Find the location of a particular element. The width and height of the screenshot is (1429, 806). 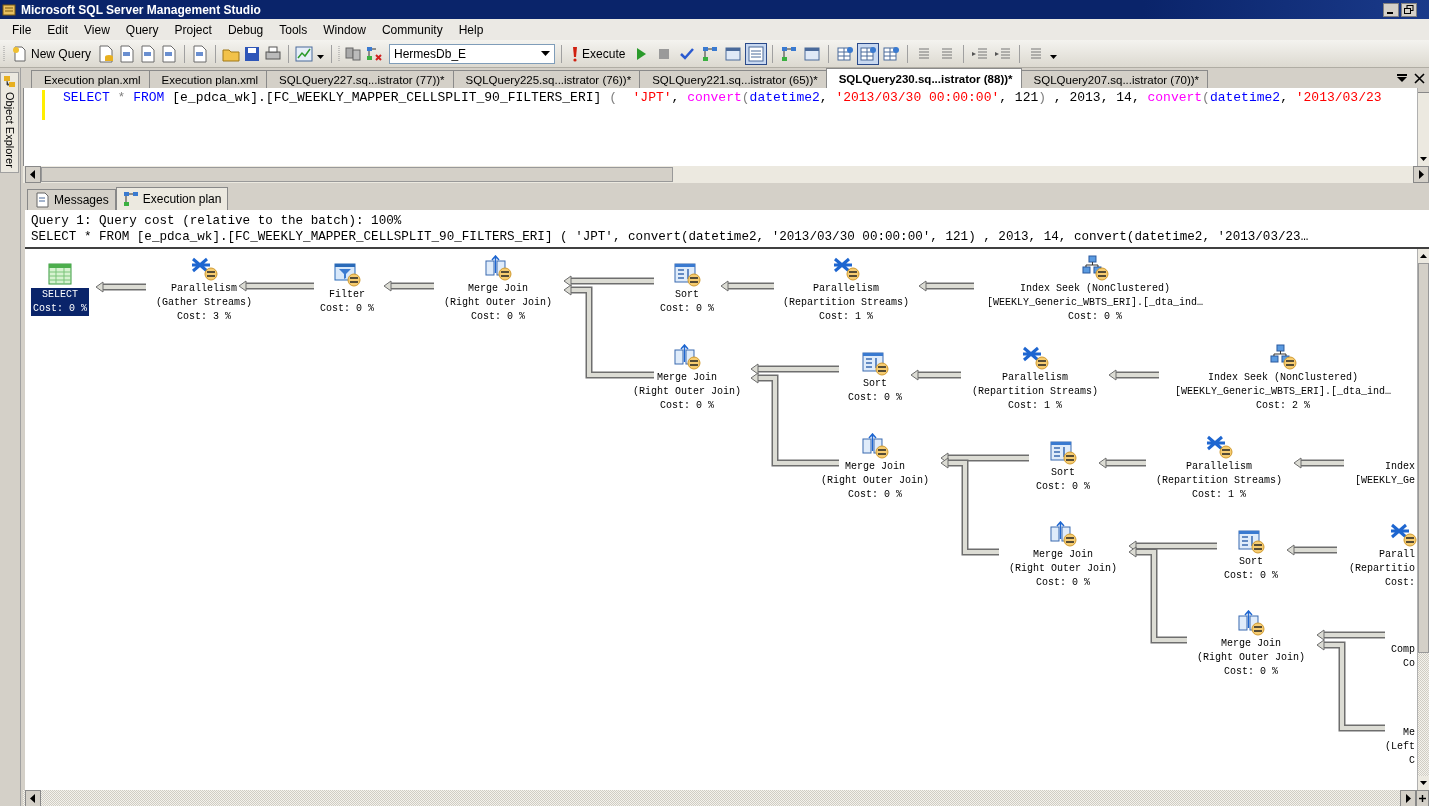

operator-detail: (Right Outer Join) is located at coordinates (687, 392).